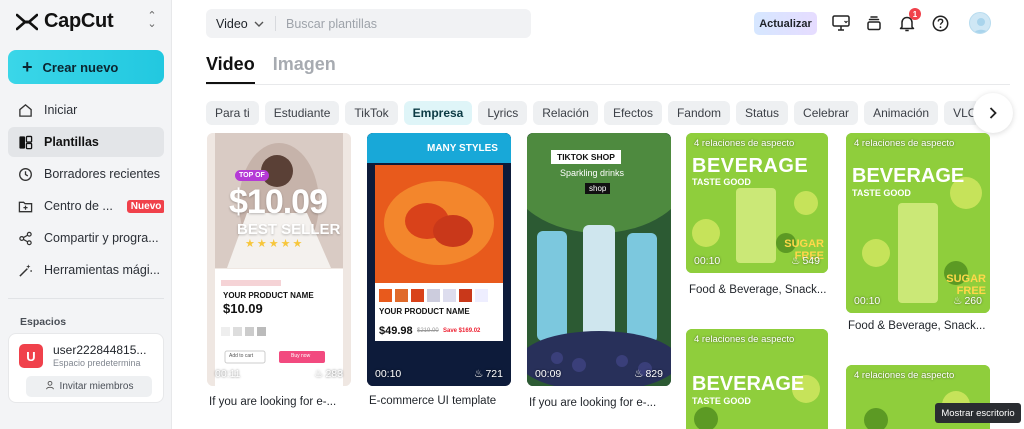 This screenshot has height=429, width=1024. I want to click on card-product-name: YOUR PRODUCT NAME, so click(424, 311).